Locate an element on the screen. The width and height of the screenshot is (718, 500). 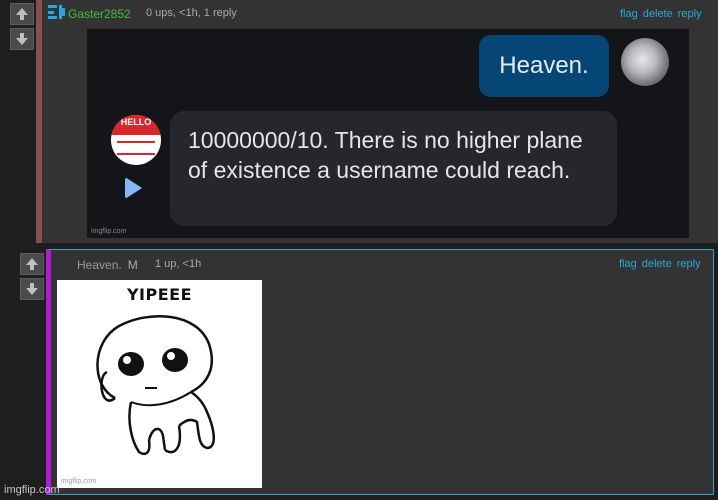
comment-meta: 1 up, <1h is located at coordinates (178, 264).